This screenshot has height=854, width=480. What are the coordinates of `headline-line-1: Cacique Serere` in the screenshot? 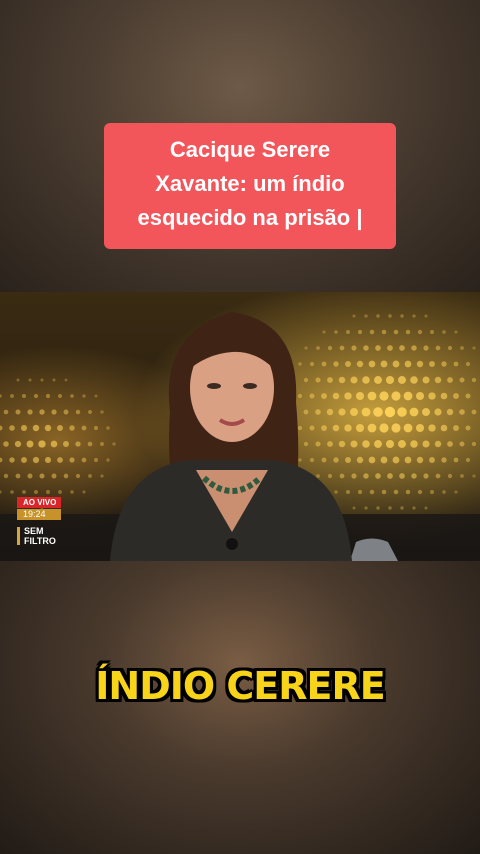 It's located at (250, 149).